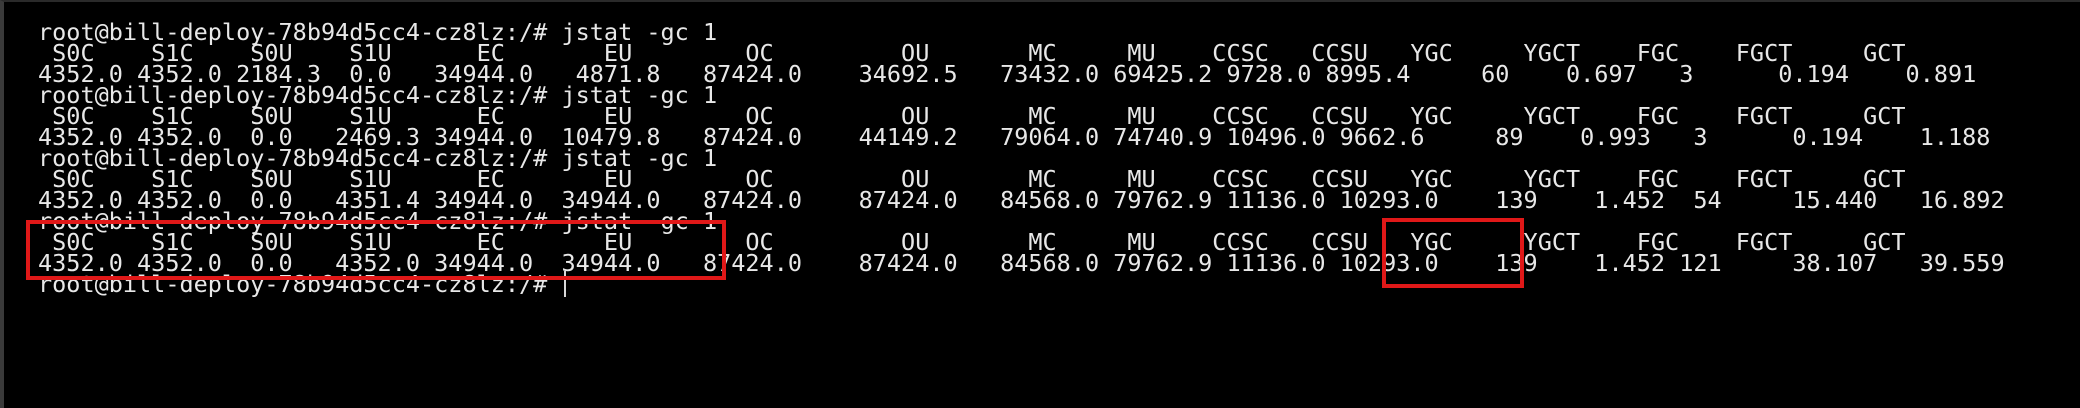 This screenshot has height=408, width=2080. I want to click on terminal-line-current-prompt: root@bill-deploy-78b94d5cc4-cz8lz:/#, so click(302, 284).